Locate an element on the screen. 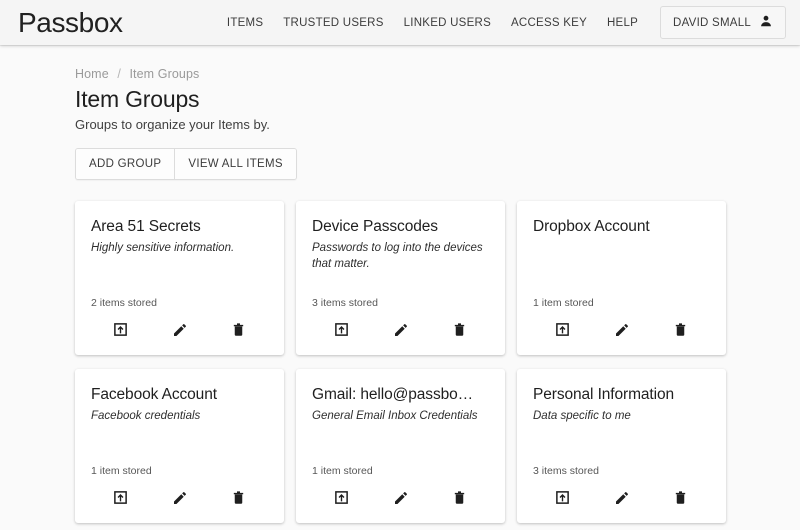 This screenshot has height=530, width=800. nav-link-trusted-users: TRUSTED USERS is located at coordinates (333, 23).